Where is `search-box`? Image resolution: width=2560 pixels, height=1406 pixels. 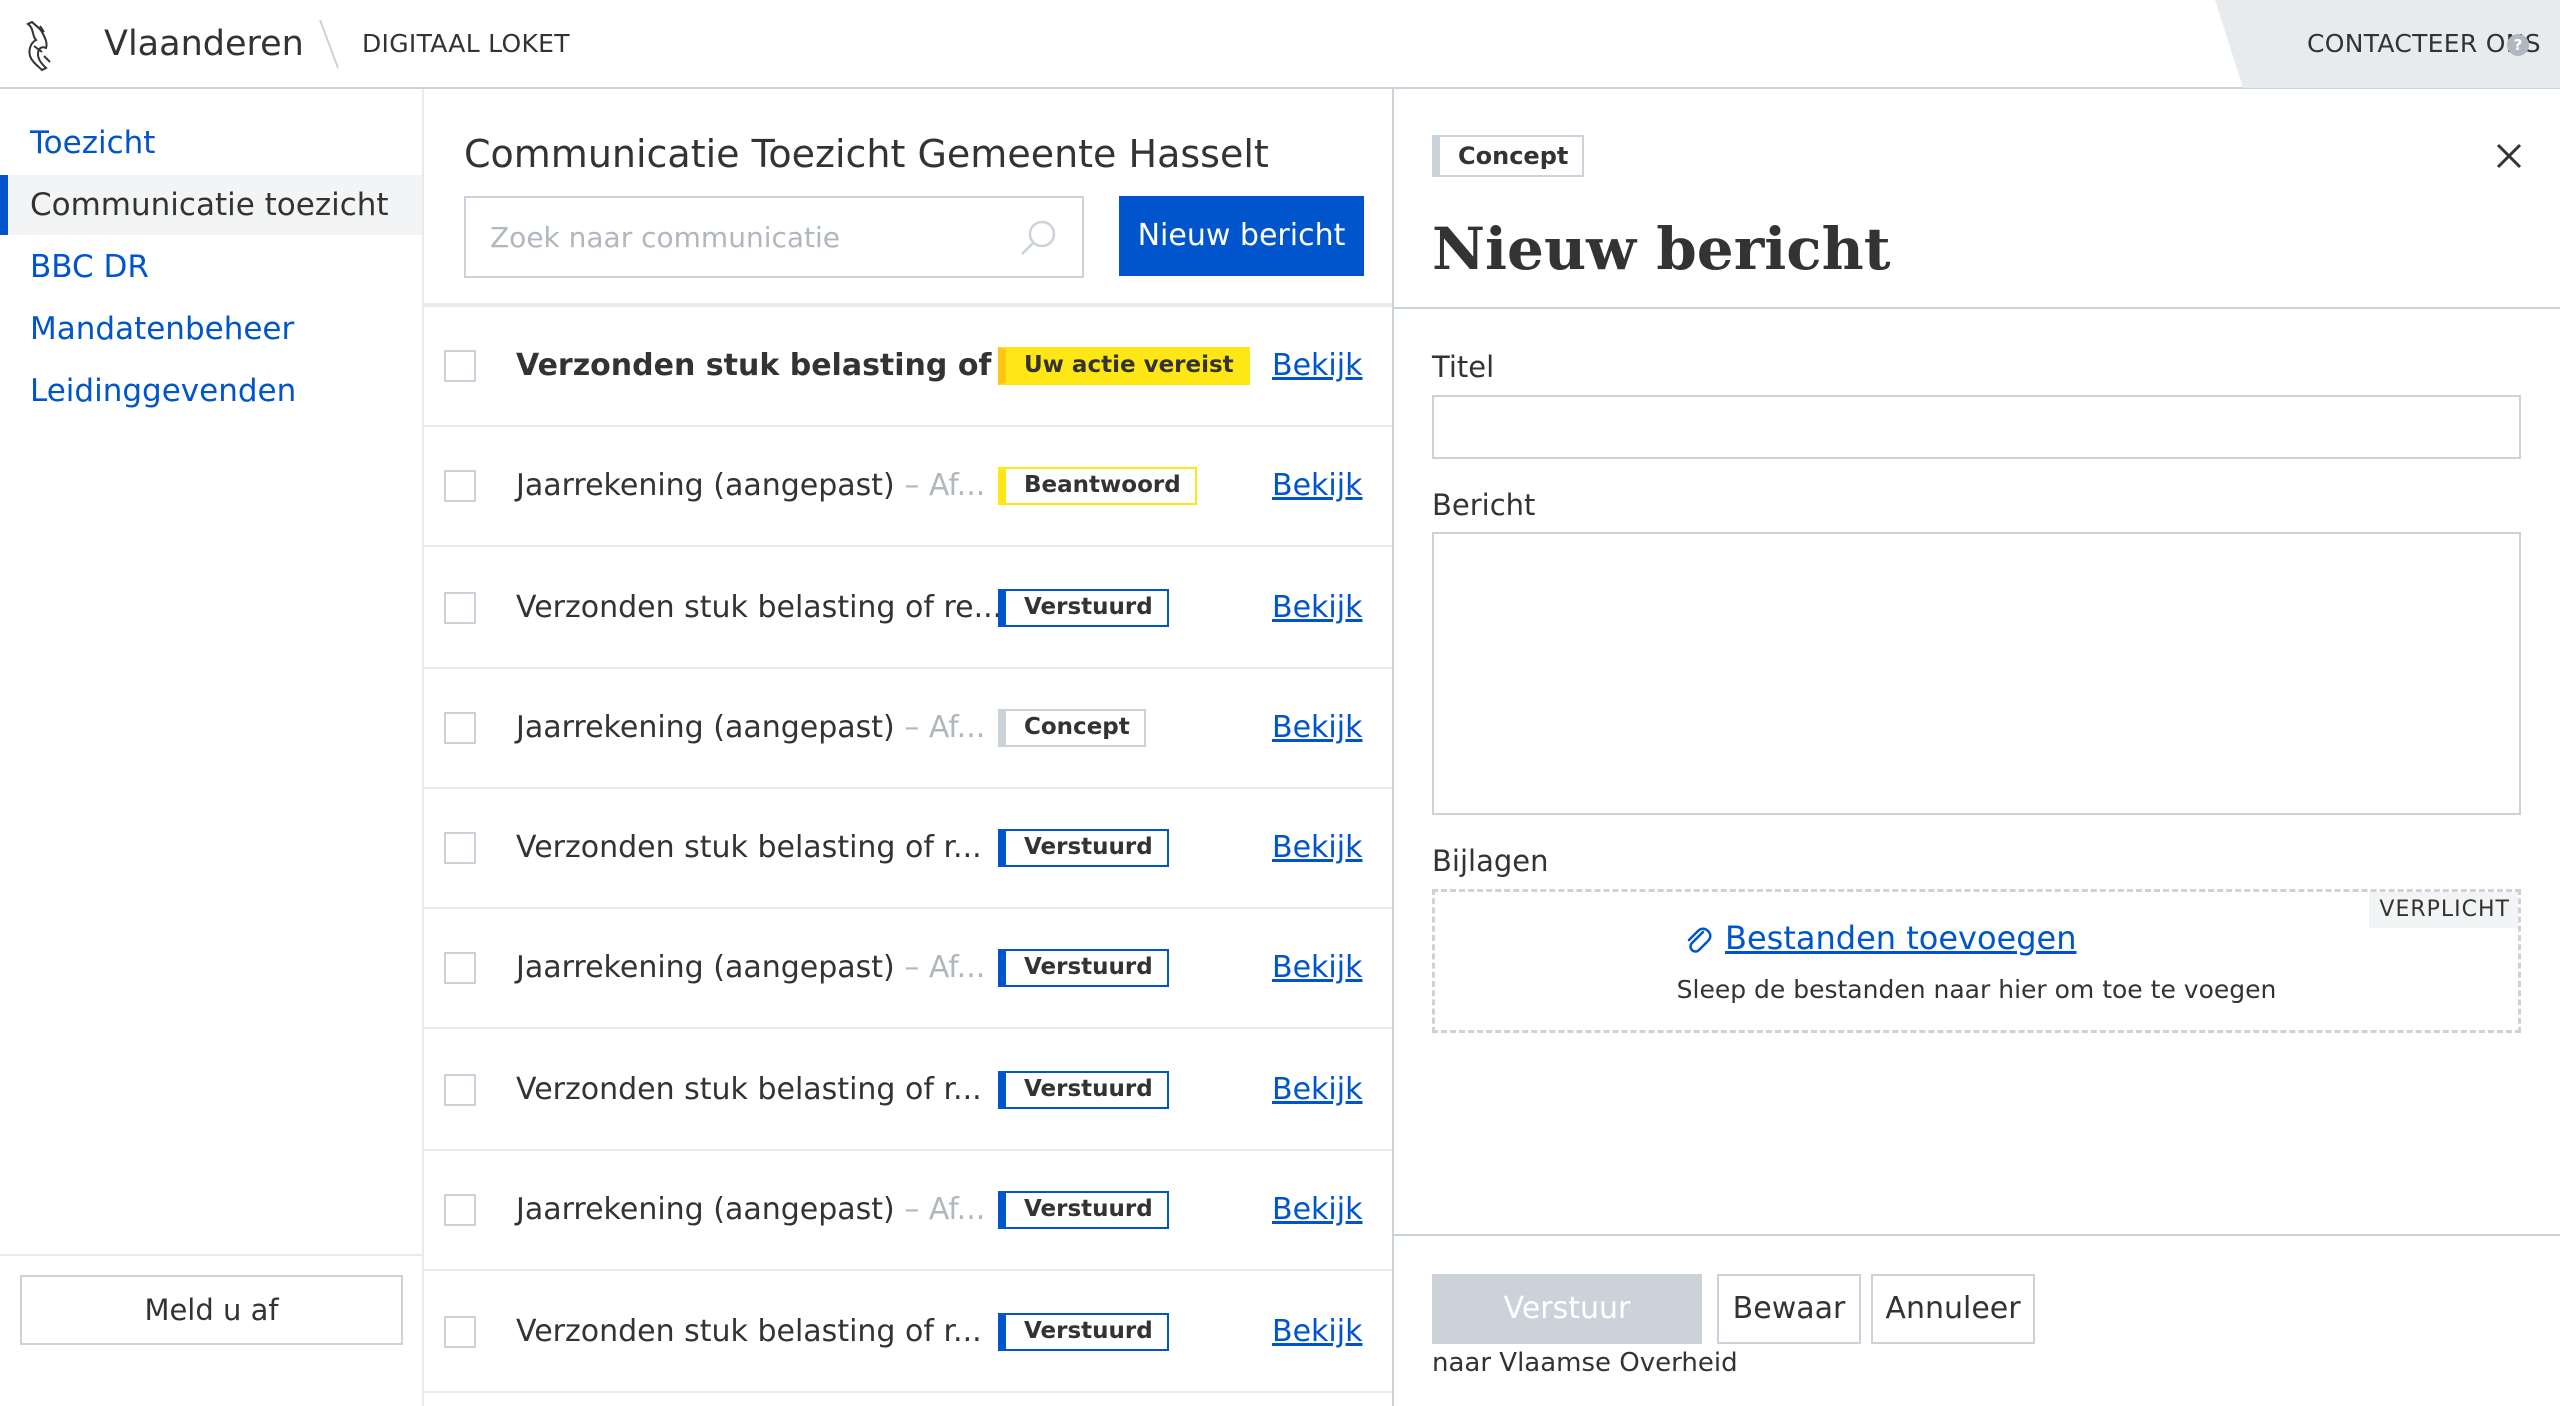 search-box is located at coordinates (774, 237).